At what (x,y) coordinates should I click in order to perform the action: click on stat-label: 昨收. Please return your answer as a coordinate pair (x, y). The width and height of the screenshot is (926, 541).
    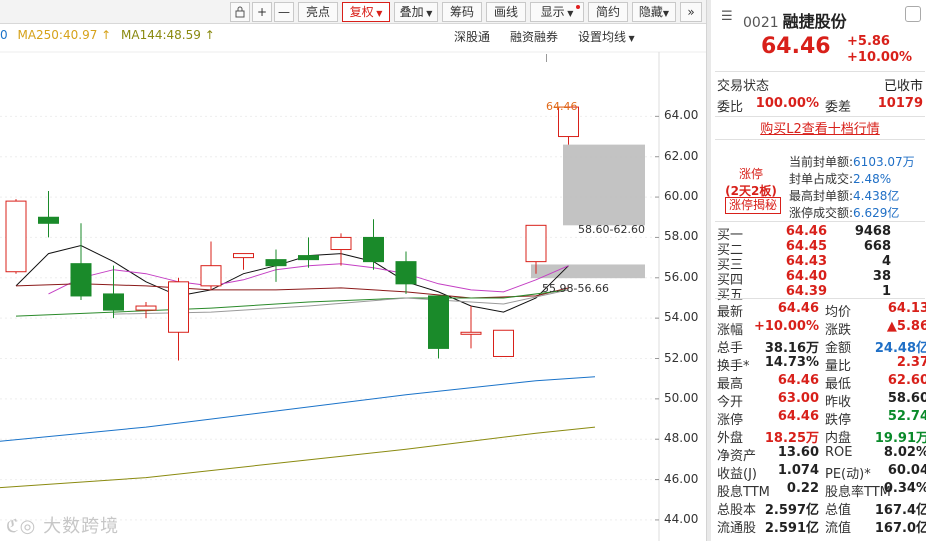
    Looking at the image, I should click on (838, 402).